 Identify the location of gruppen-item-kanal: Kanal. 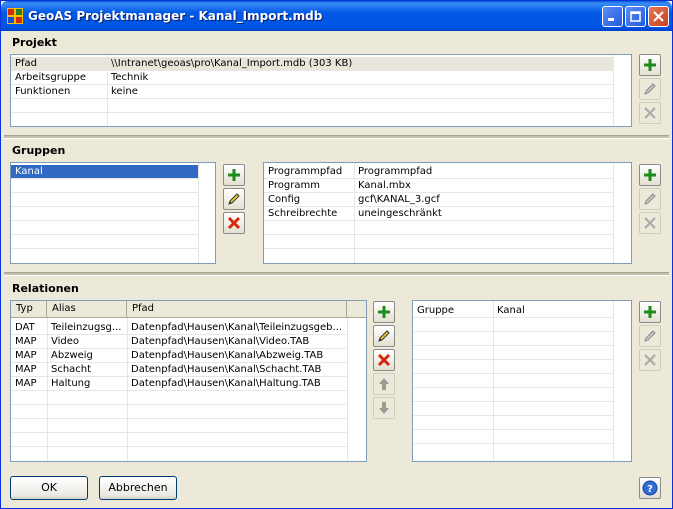
(104, 172).